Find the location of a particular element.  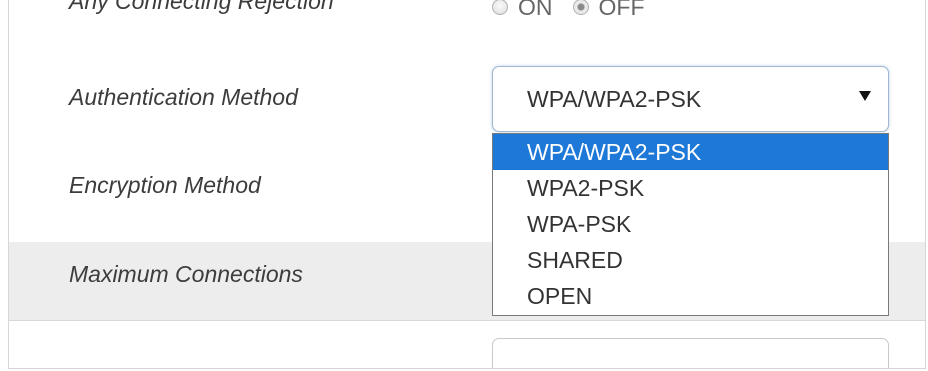

authentication-method-select: WPA/WPA2-PSK is located at coordinates (690, 99).